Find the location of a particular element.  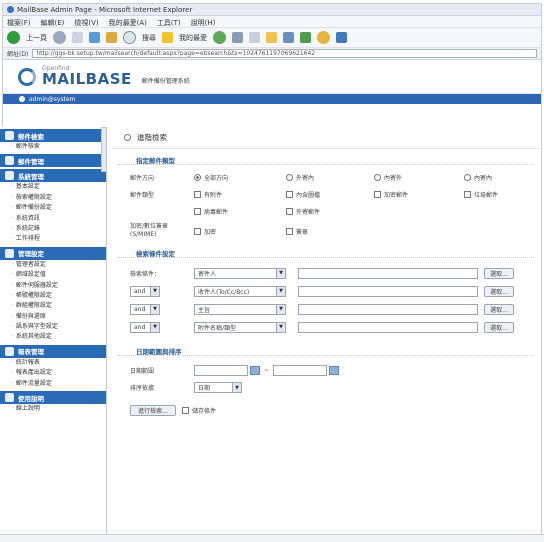

date-to-input is located at coordinates (300, 370).